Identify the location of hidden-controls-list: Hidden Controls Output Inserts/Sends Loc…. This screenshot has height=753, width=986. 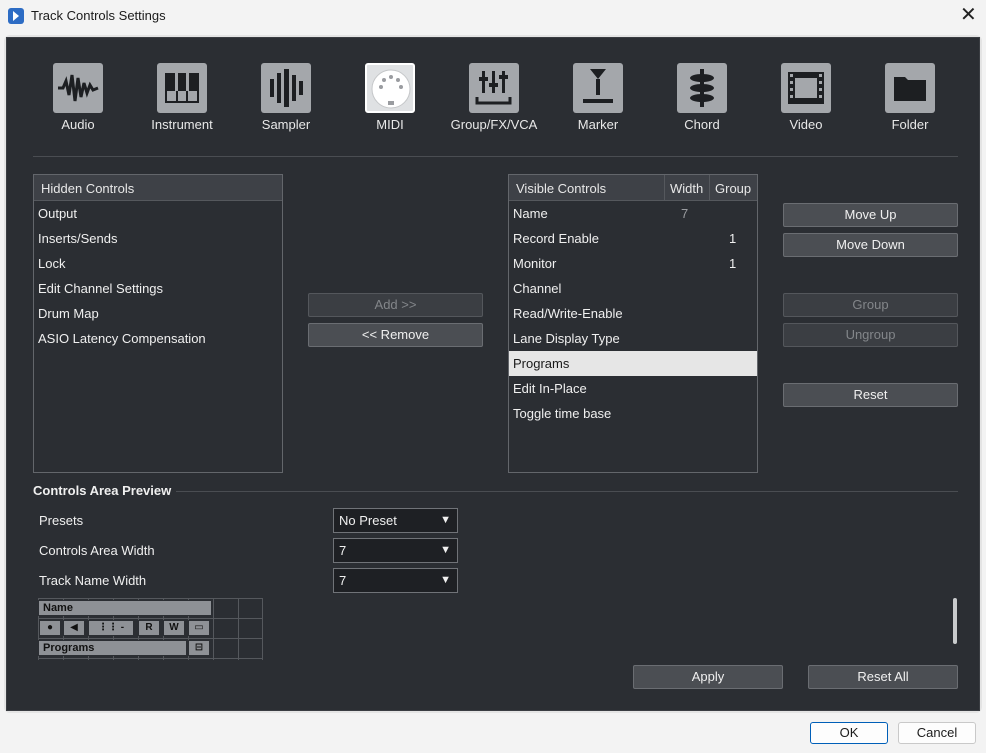
(158, 323).